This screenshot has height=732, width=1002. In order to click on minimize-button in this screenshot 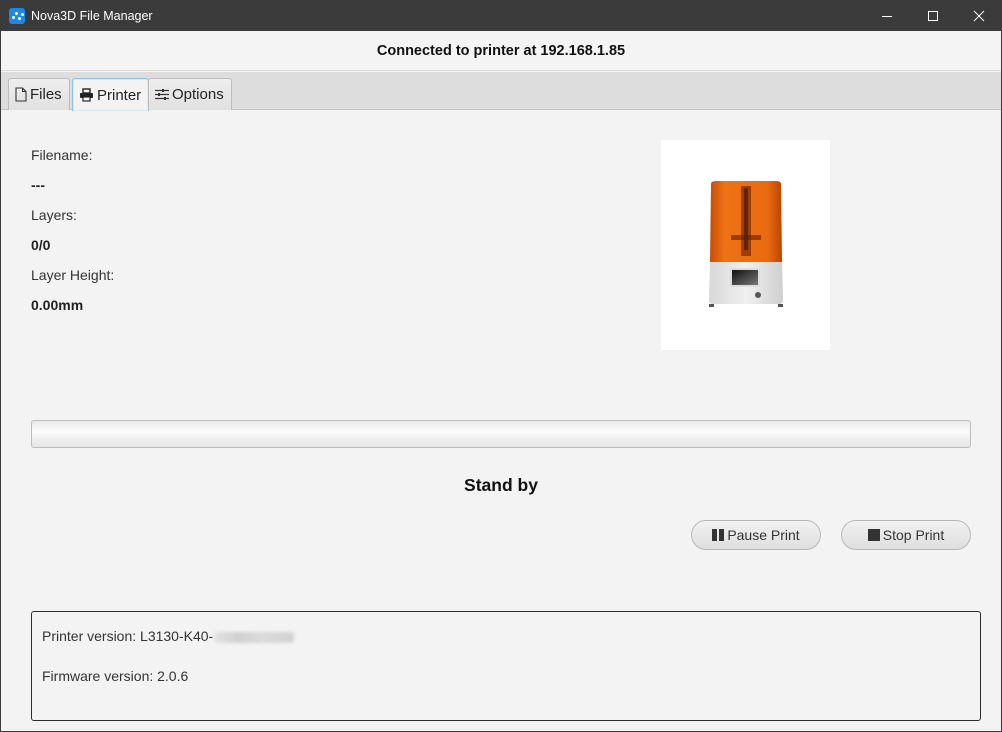, I will do `click(887, 15)`.